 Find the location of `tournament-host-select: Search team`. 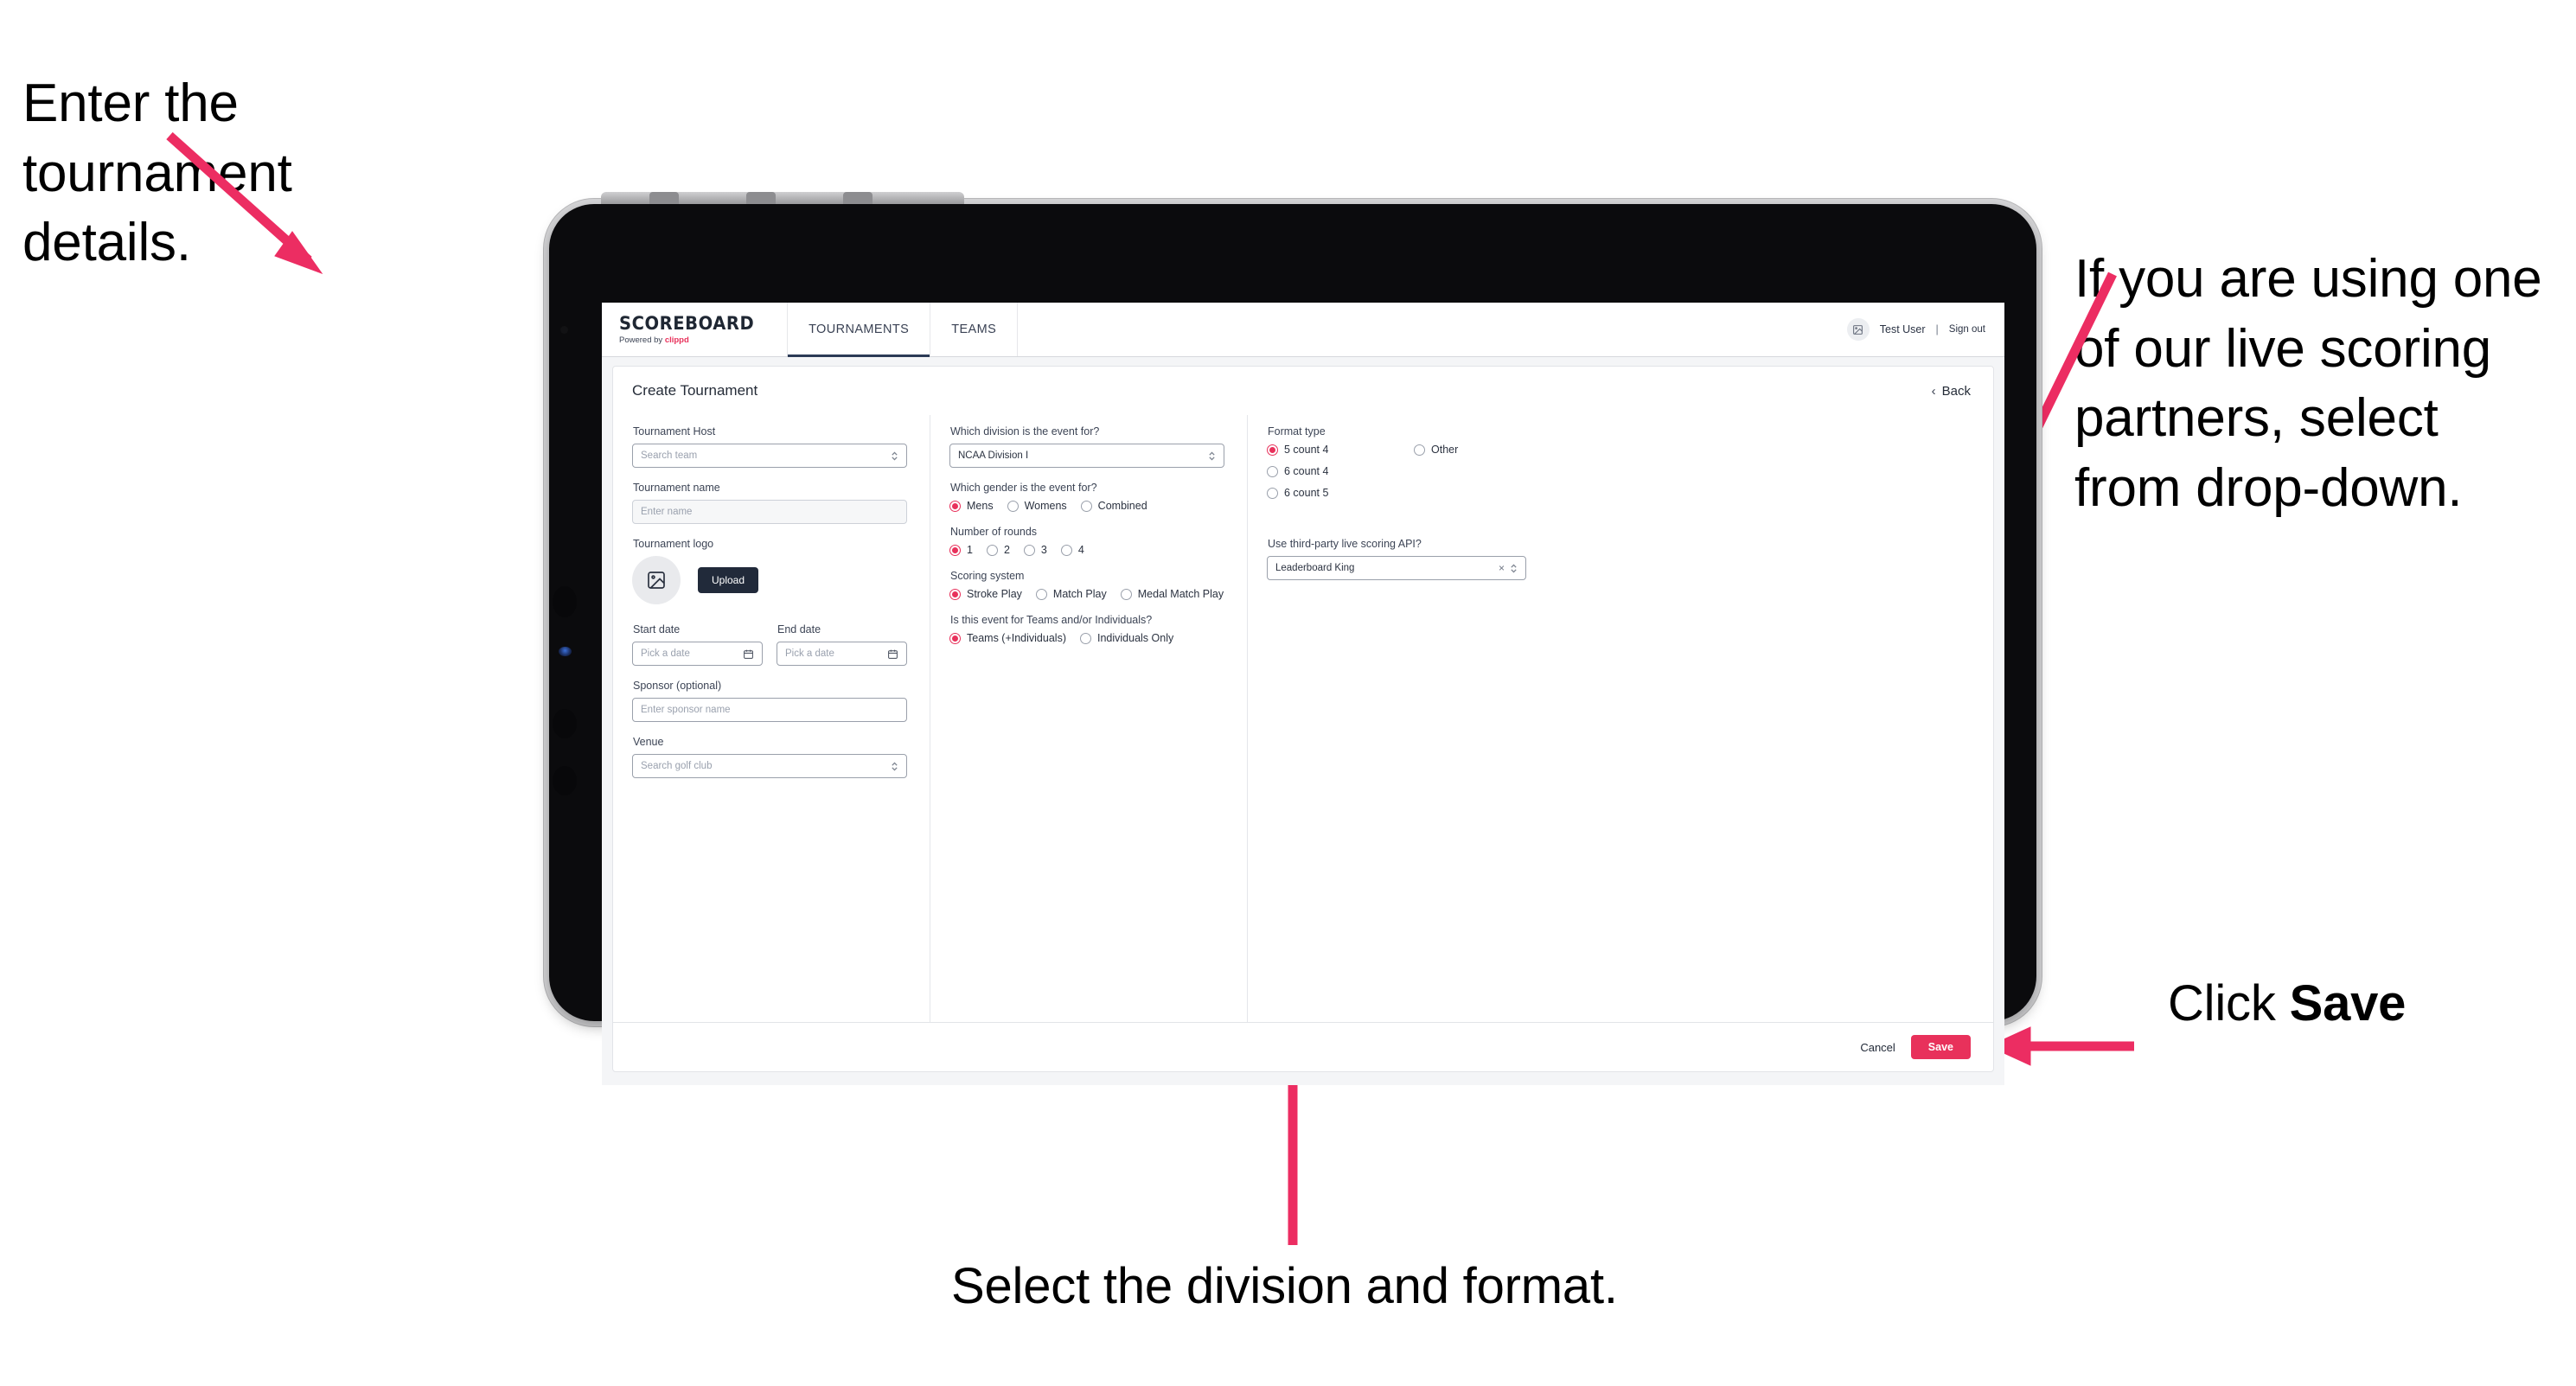

tournament-host-select: Search team is located at coordinates (769, 456).